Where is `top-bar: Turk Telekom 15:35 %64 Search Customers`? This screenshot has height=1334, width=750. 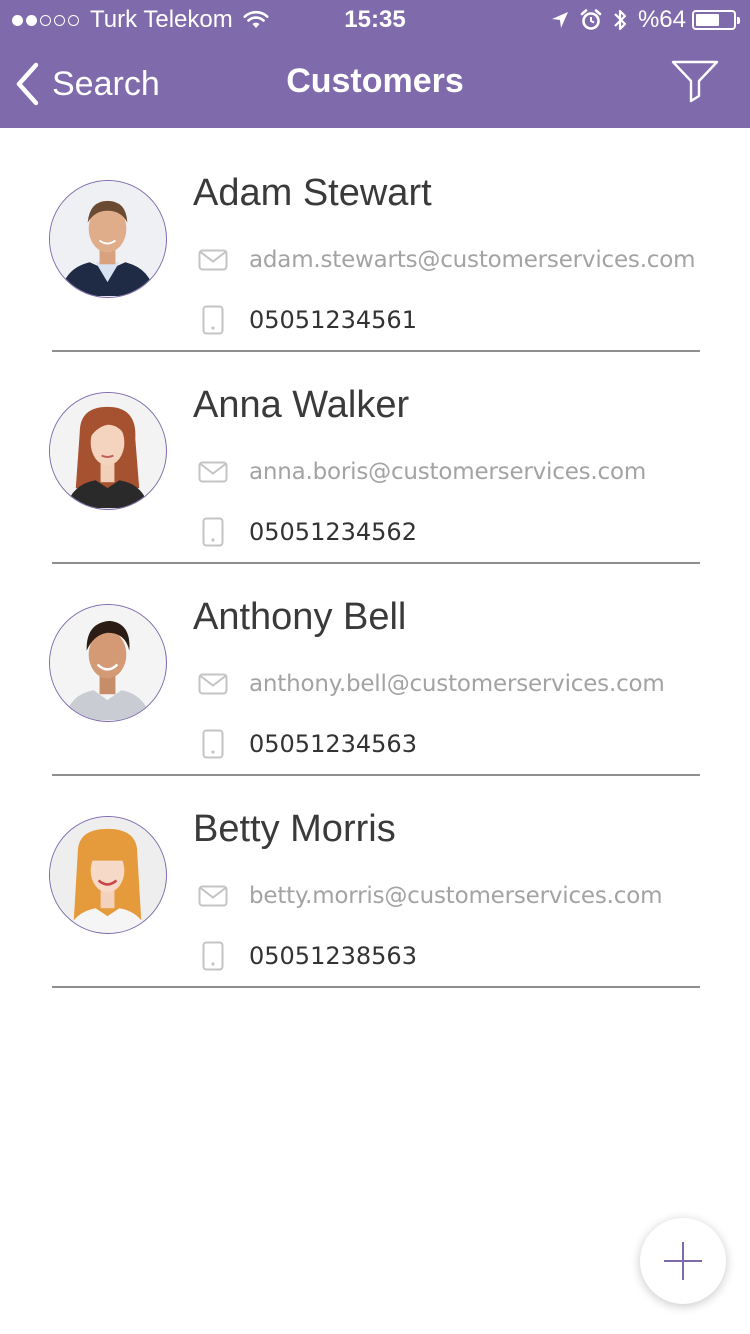
top-bar: Turk Telekom 15:35 %64 Search Customers is located at coordinates (375, 64).